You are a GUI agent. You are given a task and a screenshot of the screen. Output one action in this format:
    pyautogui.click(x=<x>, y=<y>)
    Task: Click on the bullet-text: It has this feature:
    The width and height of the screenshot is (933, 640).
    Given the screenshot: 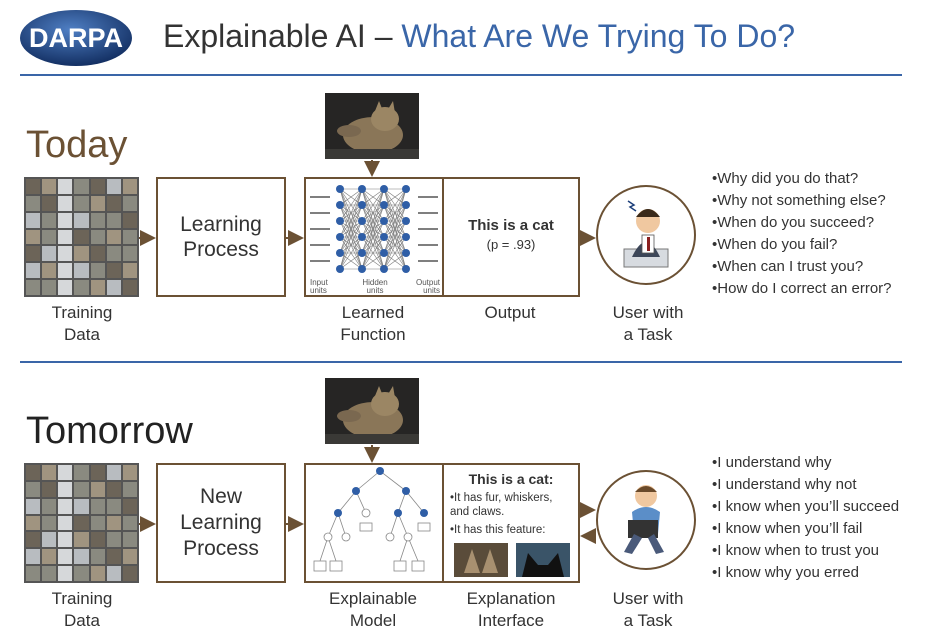 What is the action you would take?
    pyautogui.click(x=500, y=530)
    